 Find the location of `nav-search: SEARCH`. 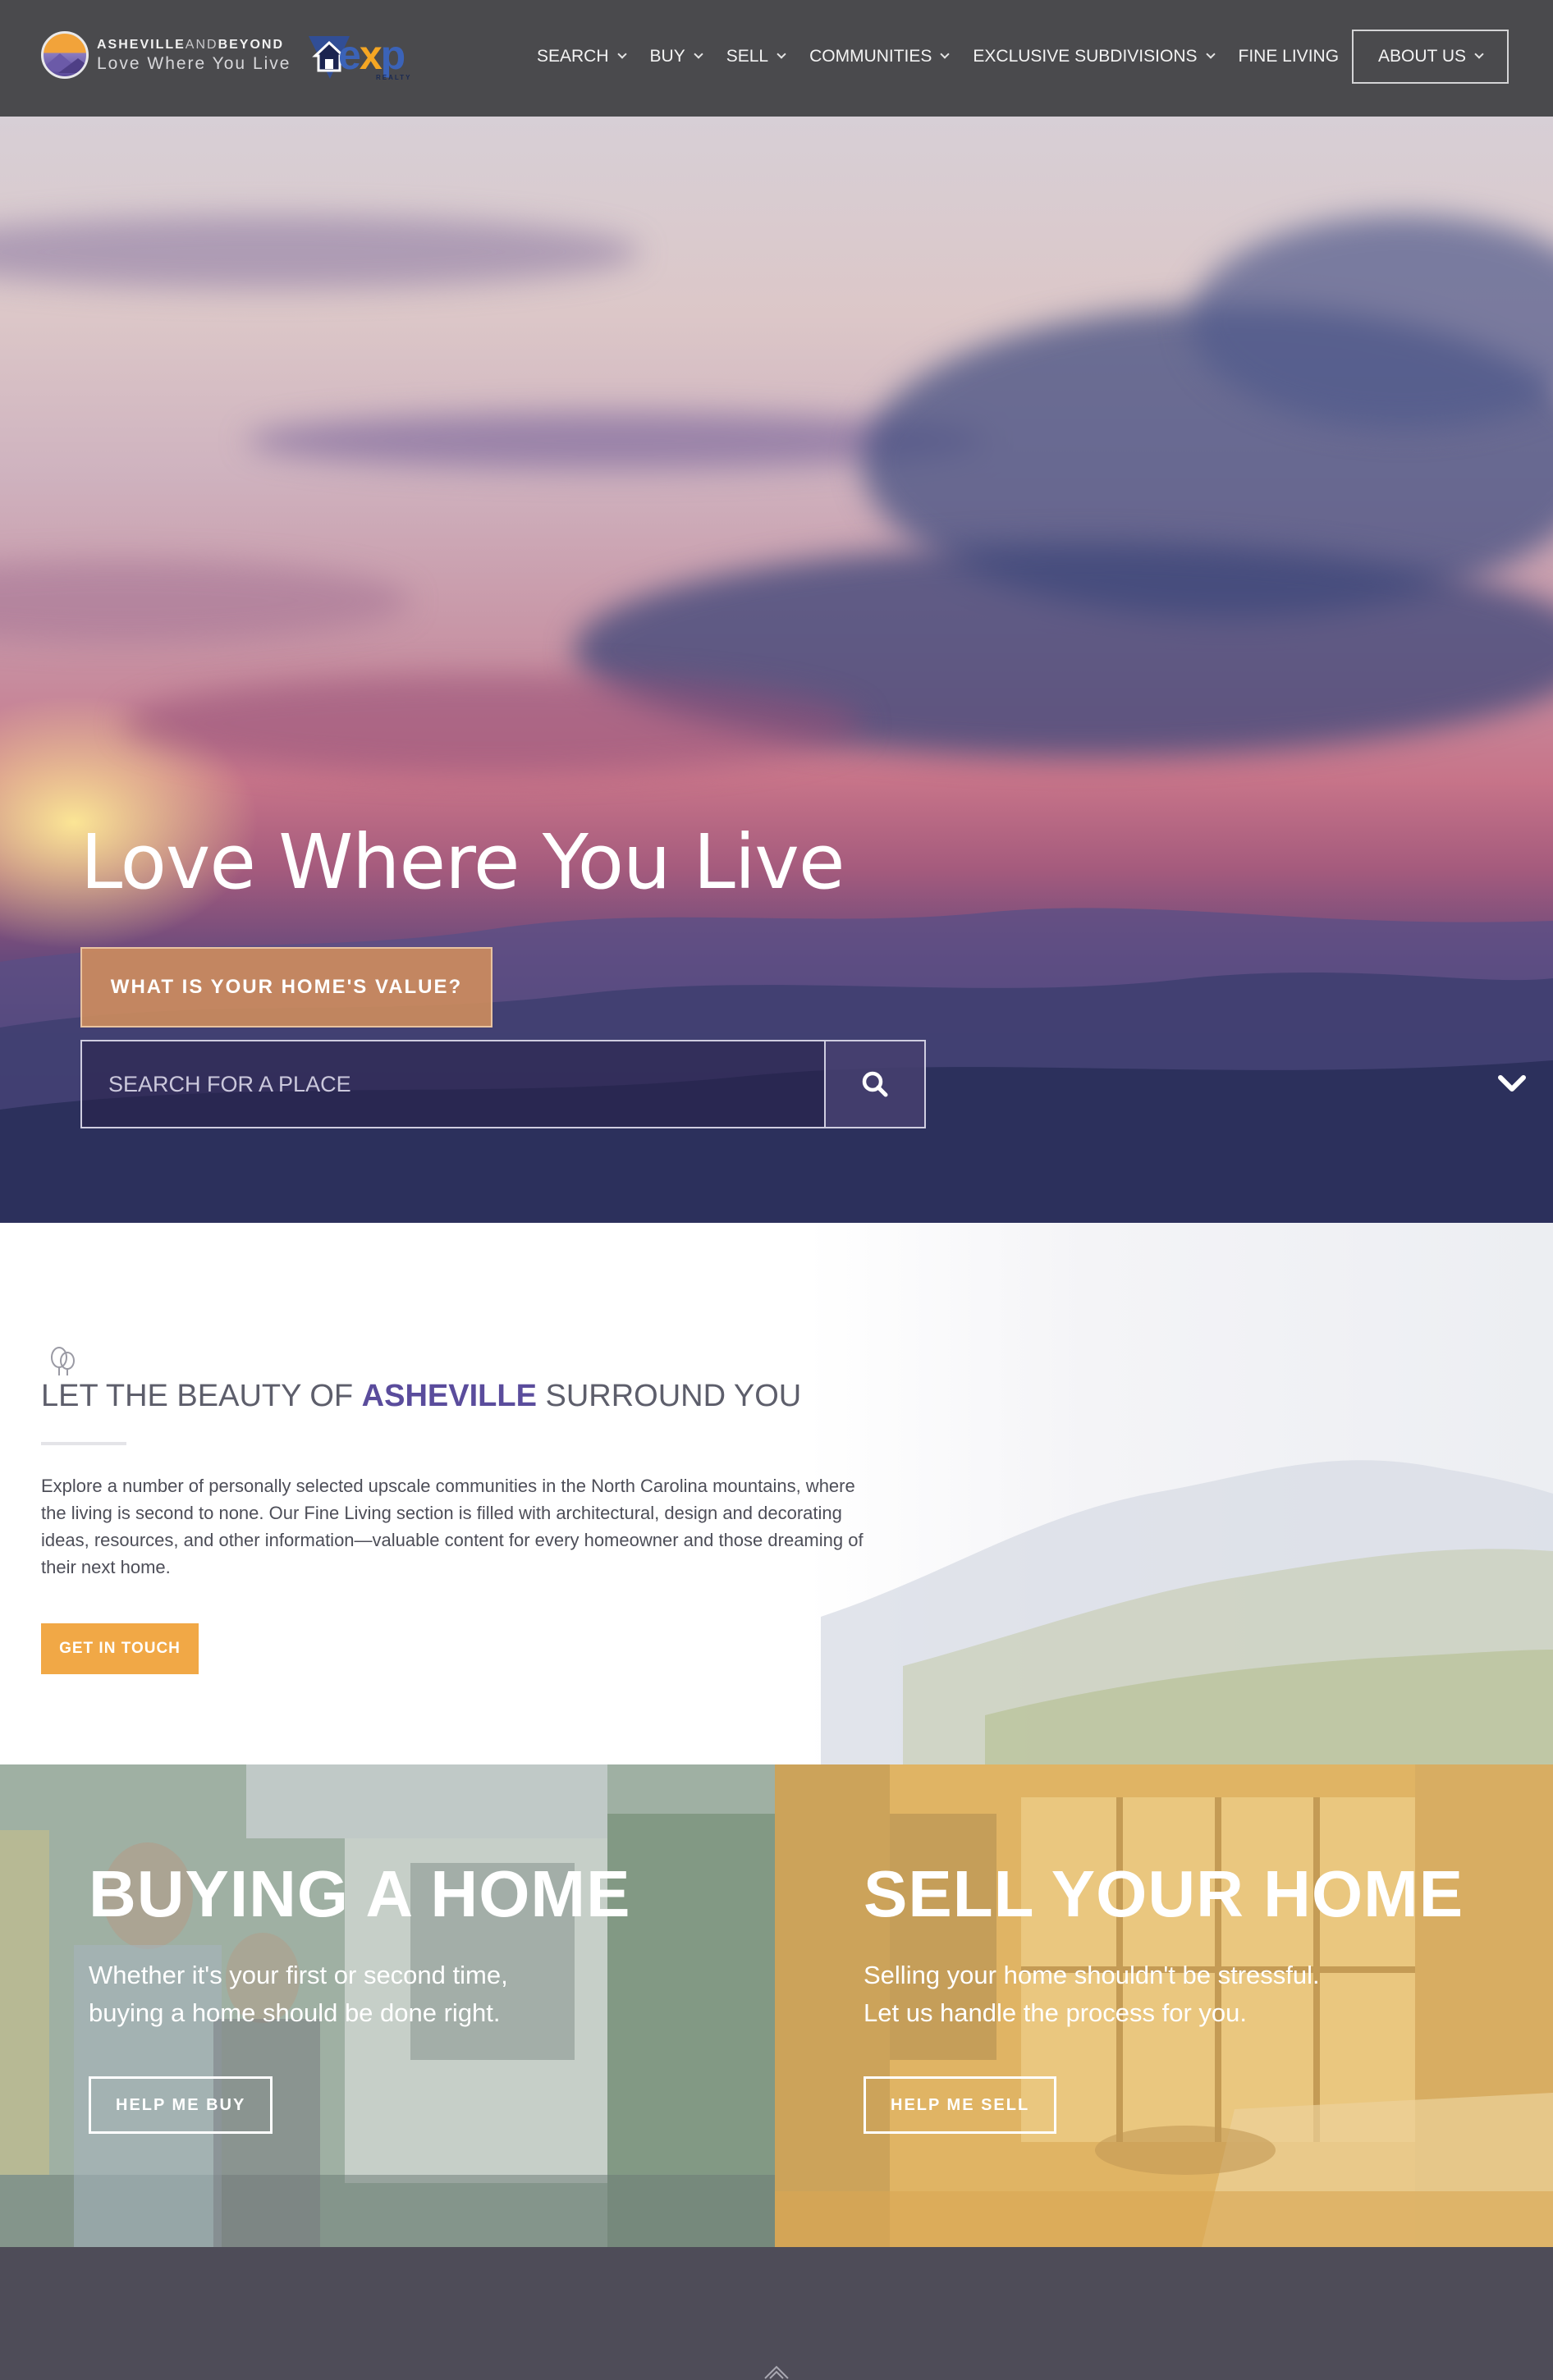

nav-search: SEARCH is located at coordinates (581, 56).